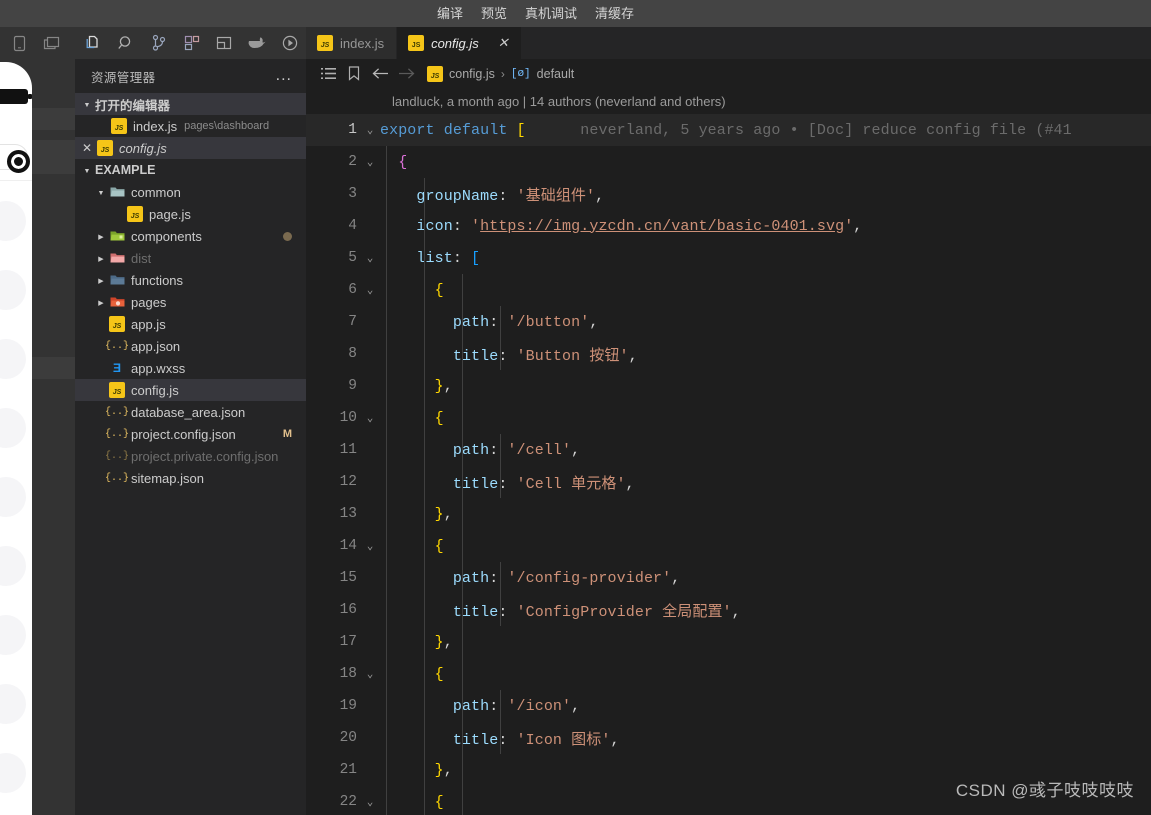 The image size is (1151, 815). I want to click on line-number: 9, so click(352, 386).